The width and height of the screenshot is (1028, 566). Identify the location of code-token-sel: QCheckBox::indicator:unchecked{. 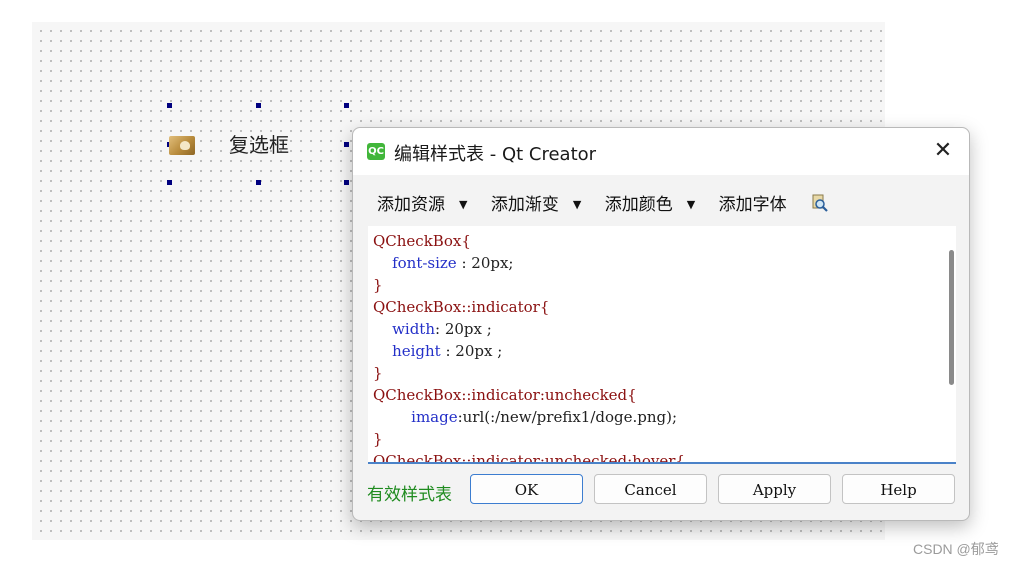
(505, 395).